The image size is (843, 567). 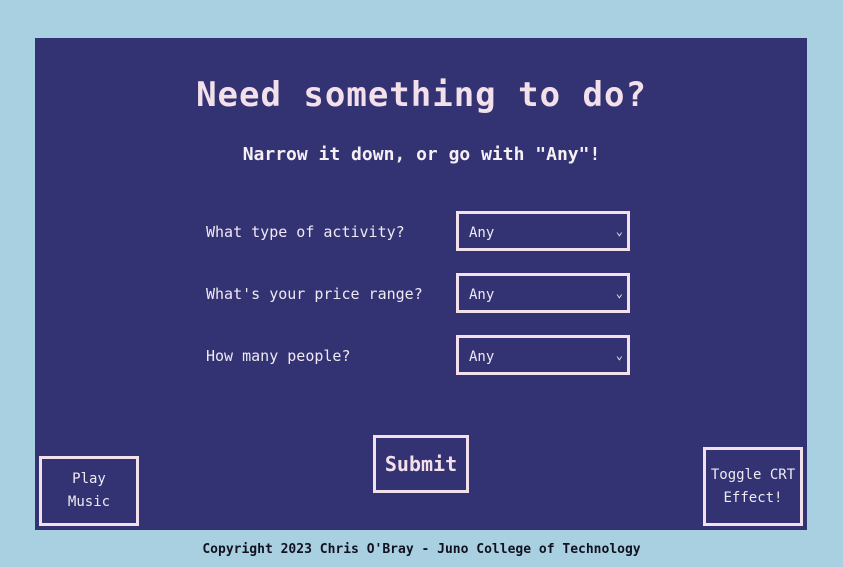 What do you see at coordinates (543, 355) in the screenshot?
I see `people-count-select: Any ⌄` at bounding box center [543, 355].